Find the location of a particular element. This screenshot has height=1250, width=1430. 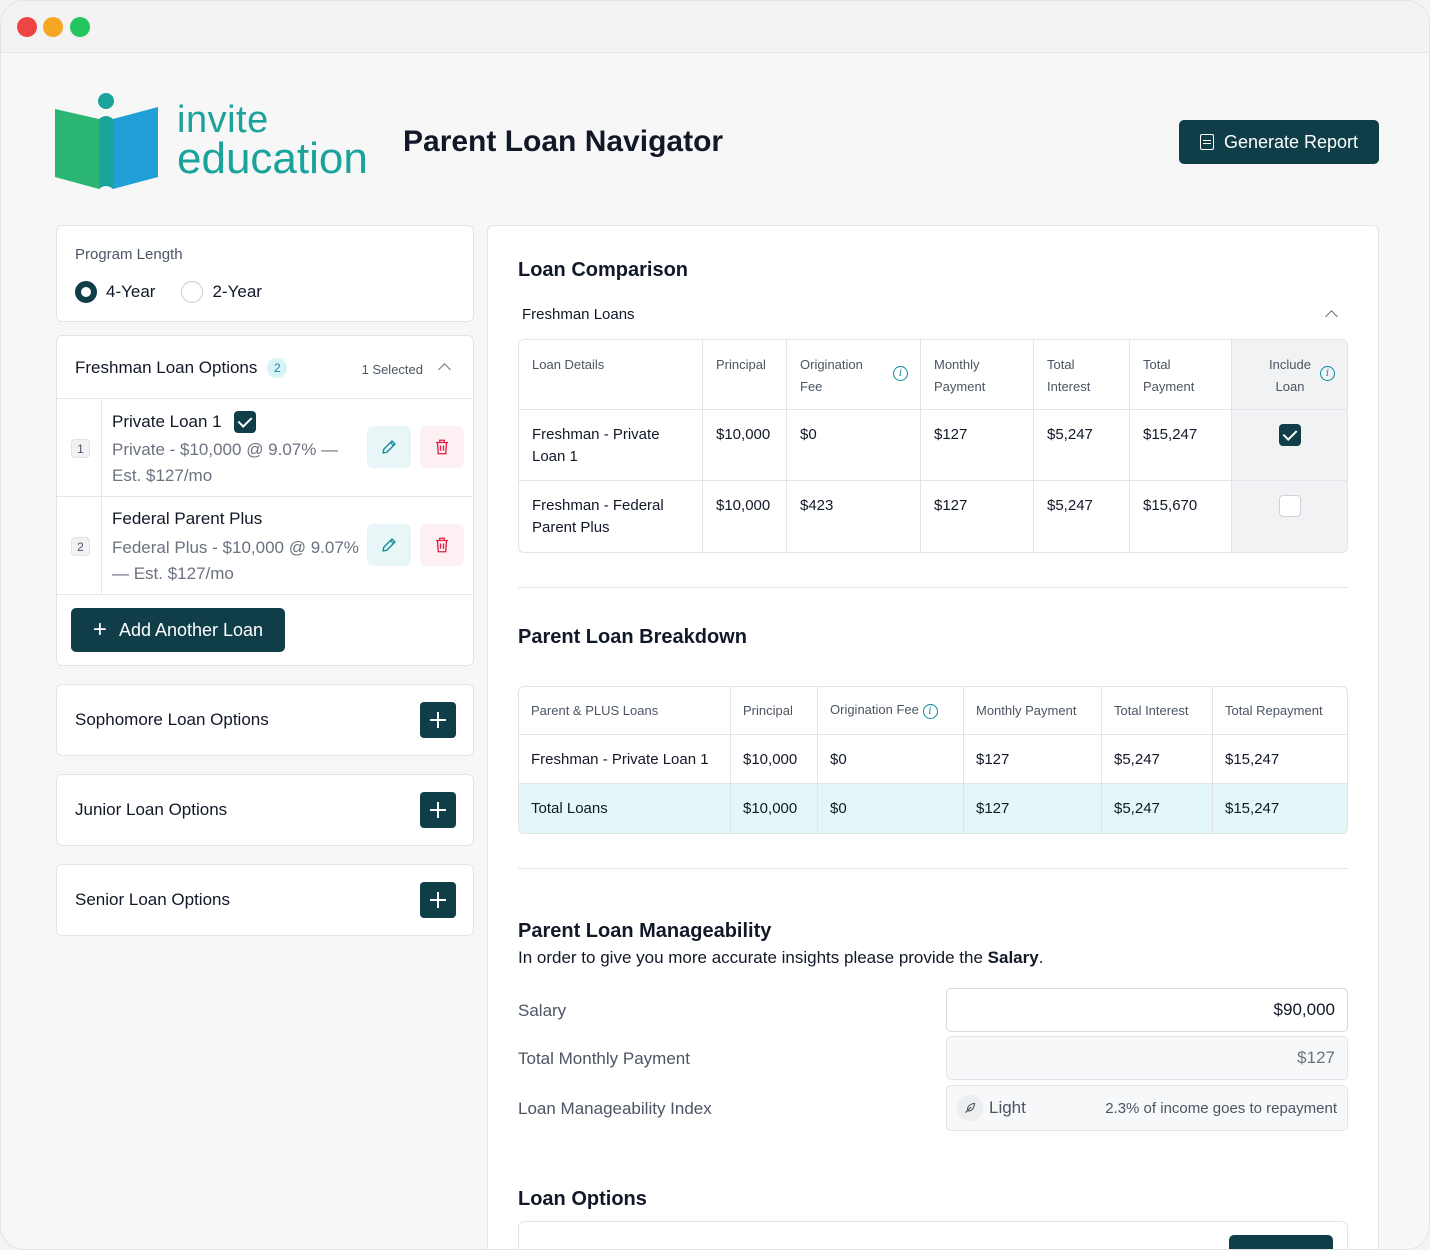

program-length-radio-group: 4-Year 2-Year is located at coordinates (181, 292).